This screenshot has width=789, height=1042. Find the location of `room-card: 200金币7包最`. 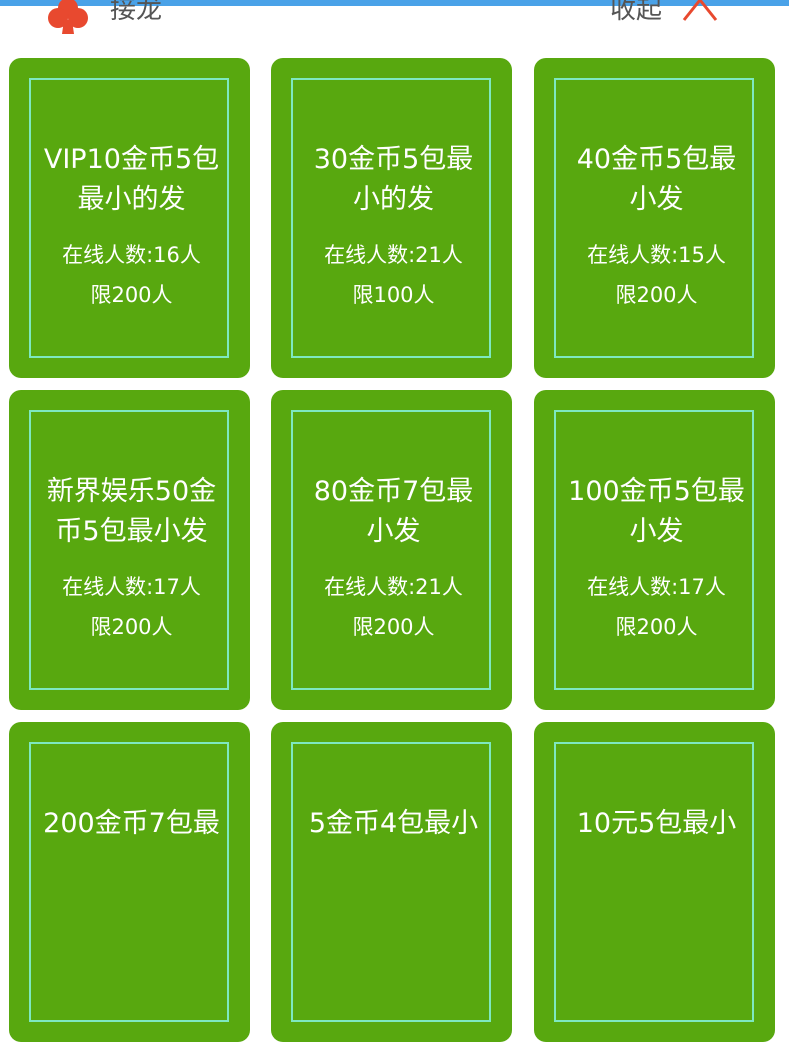

room-card: 200金币7包最 is located at coordinates (129, 882).